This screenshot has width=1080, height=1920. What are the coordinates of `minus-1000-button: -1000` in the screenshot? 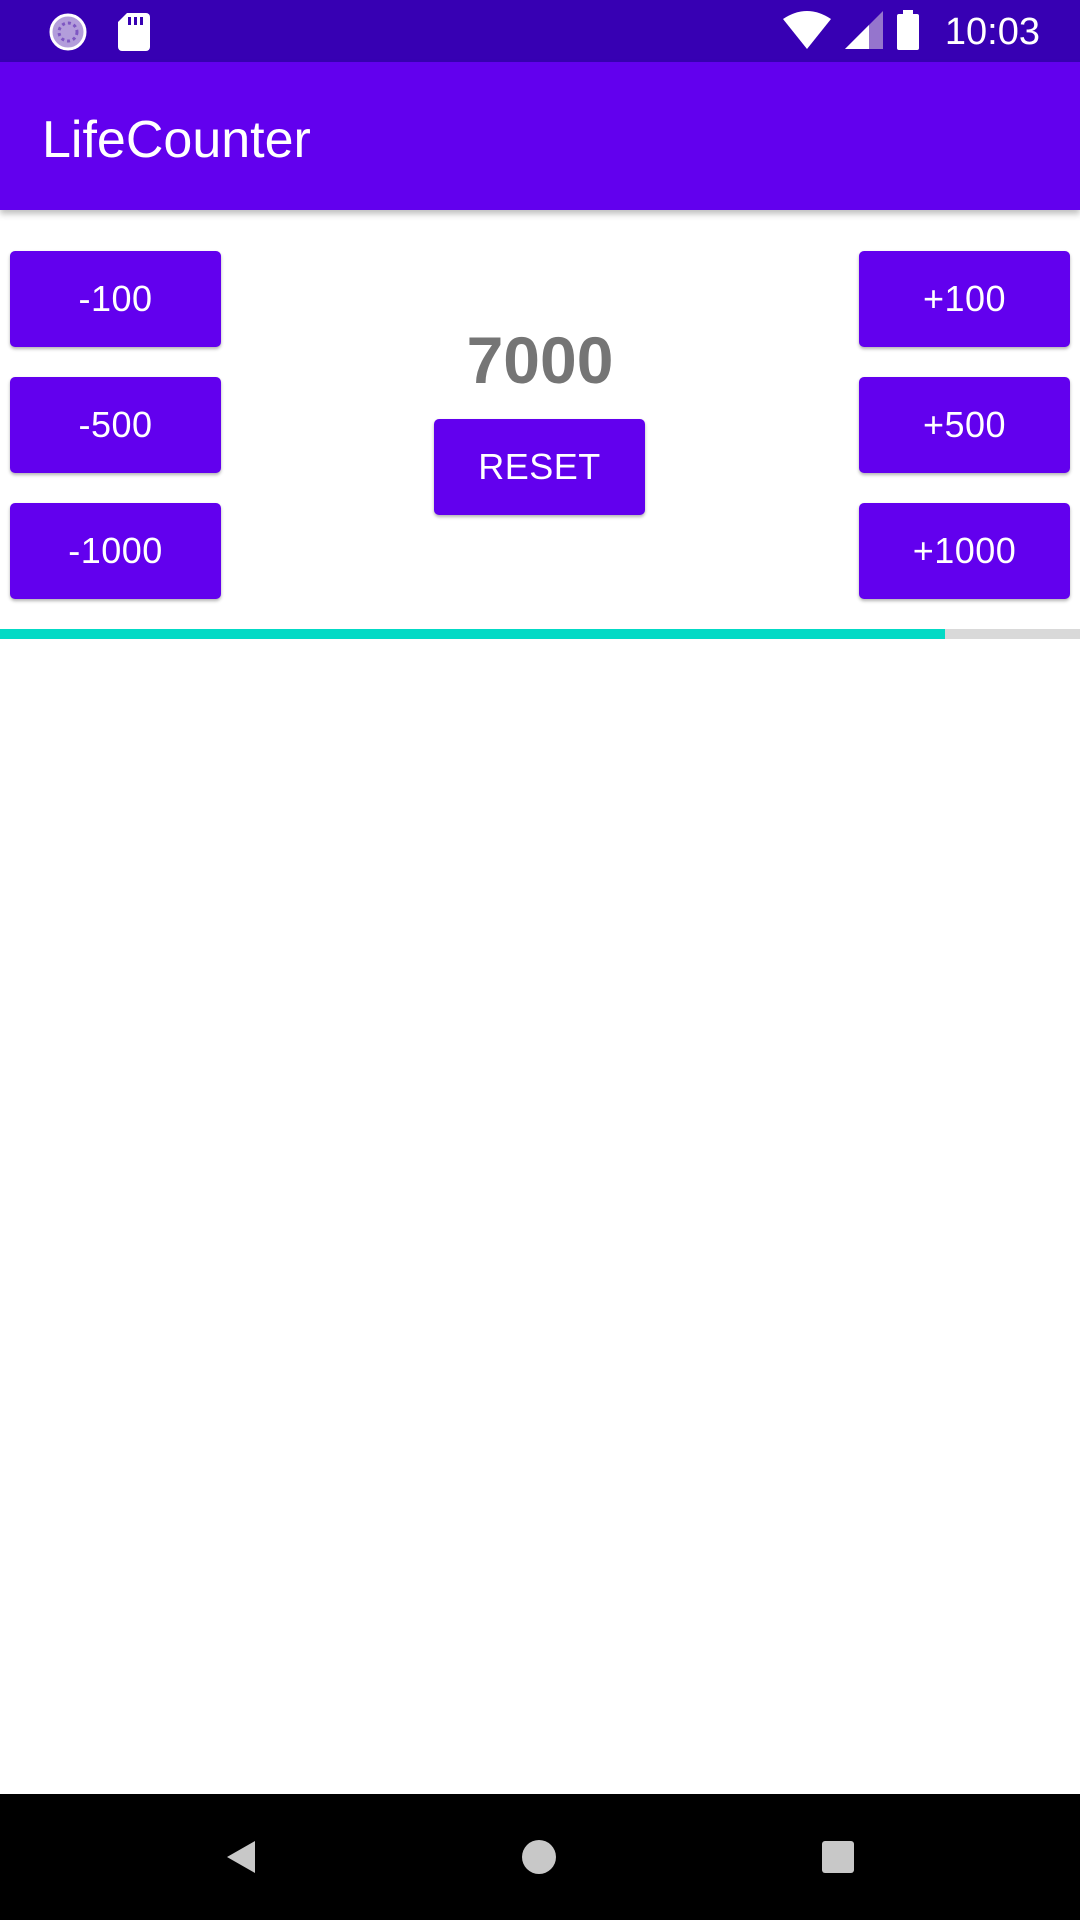 It's located at (115, 551).